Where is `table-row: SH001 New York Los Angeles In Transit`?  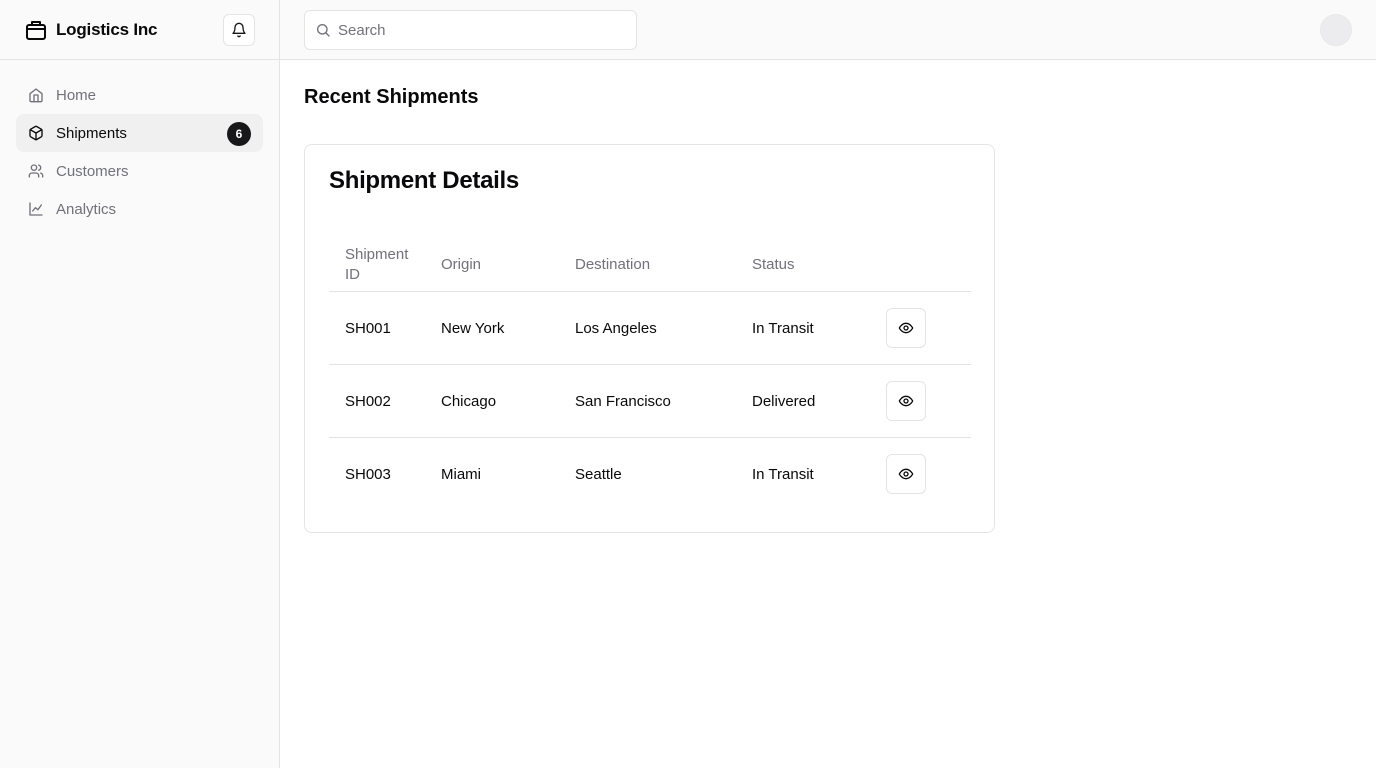 table-row: SH001 New York Los Angeles In Transit is located at coordinates (650, 328).